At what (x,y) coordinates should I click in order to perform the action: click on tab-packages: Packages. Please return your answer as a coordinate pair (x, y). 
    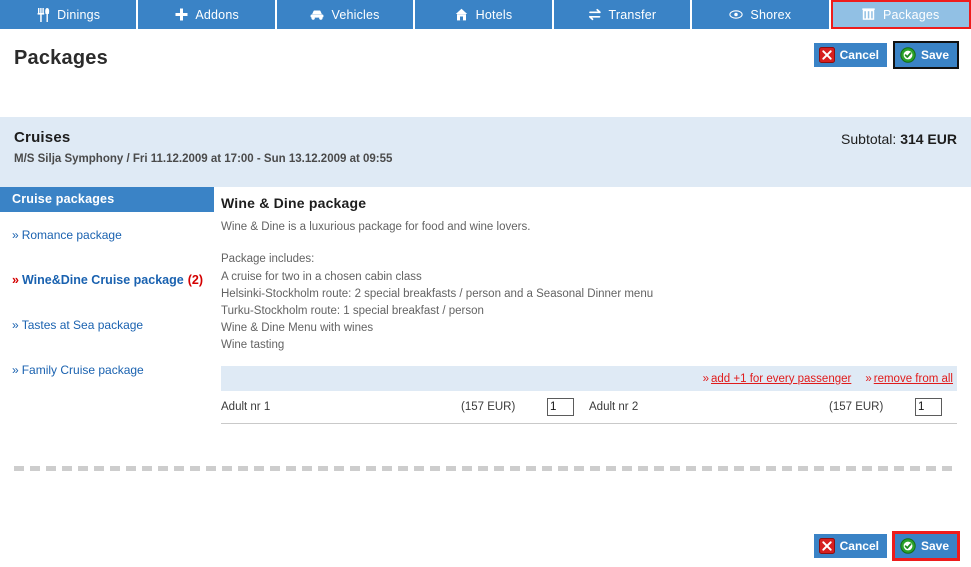
    Looking at the image, I should click on (900, 14).